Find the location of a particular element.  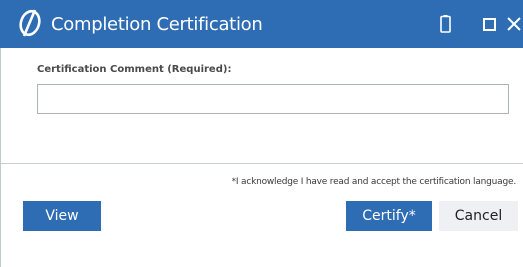

dialog-title: Completion Certification is located at coordinates (157, 24).